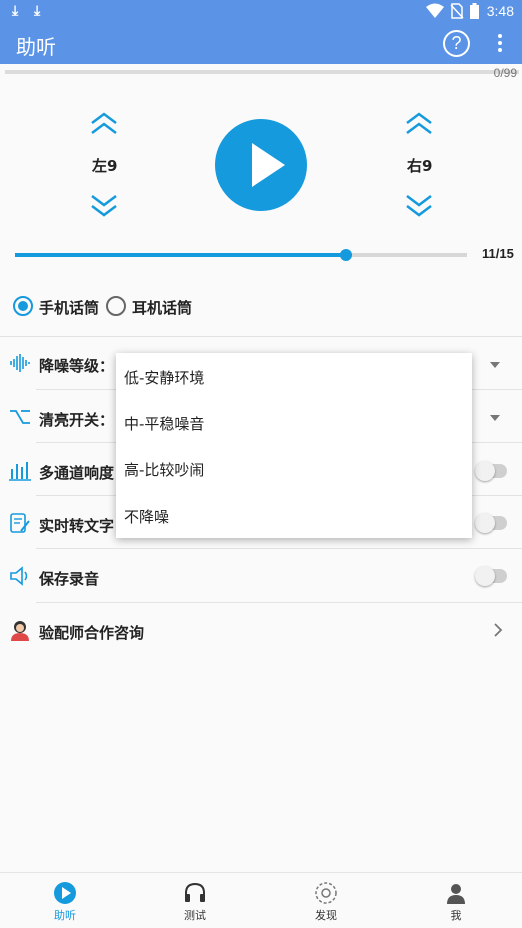 Image resolution: width=522 pixels, height=928 pixels. Describe the element at coordinates (65, 893) in the screenshot. I see `play-circle-icon` at that location.